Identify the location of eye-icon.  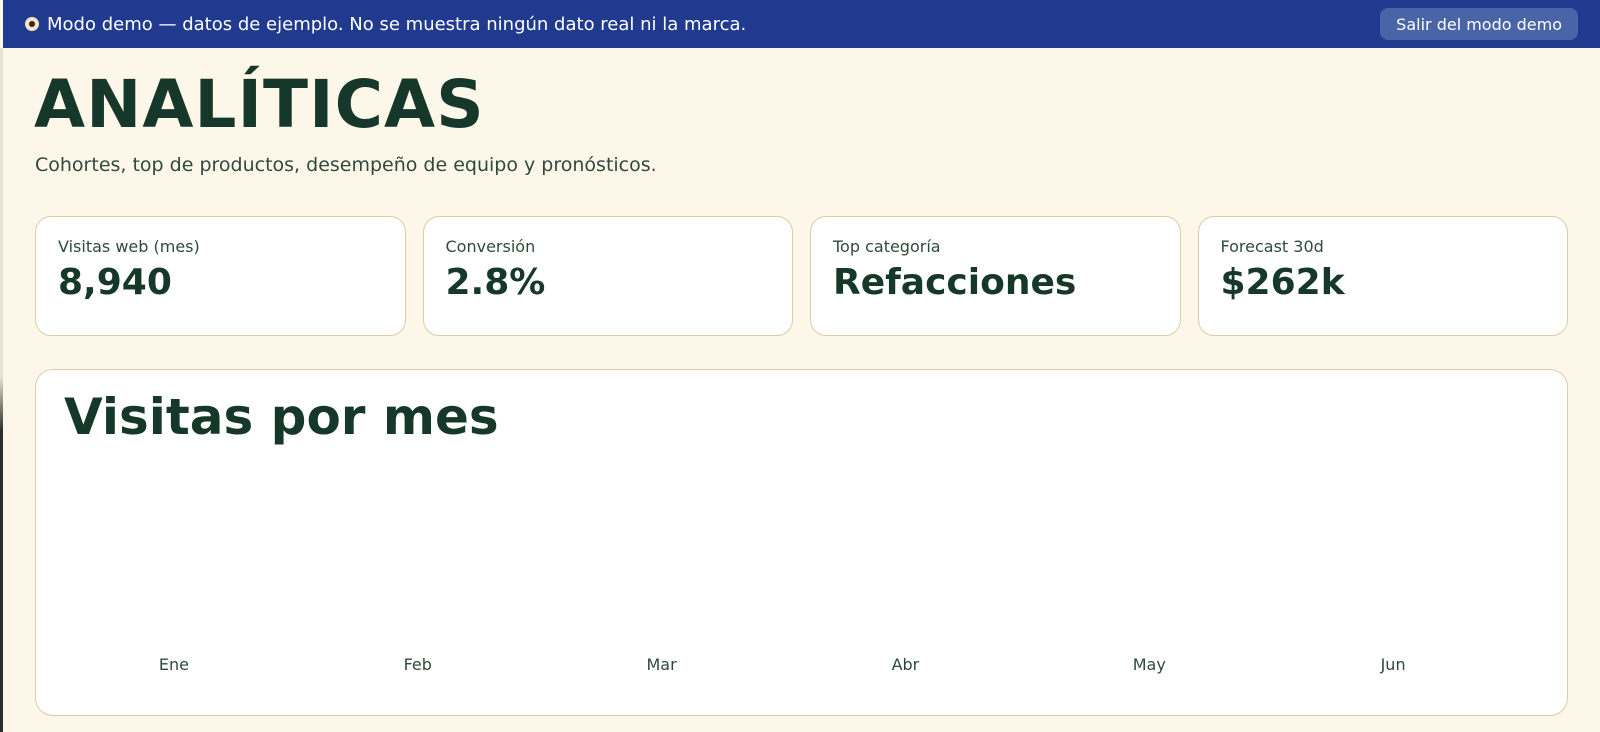
(32, 24).